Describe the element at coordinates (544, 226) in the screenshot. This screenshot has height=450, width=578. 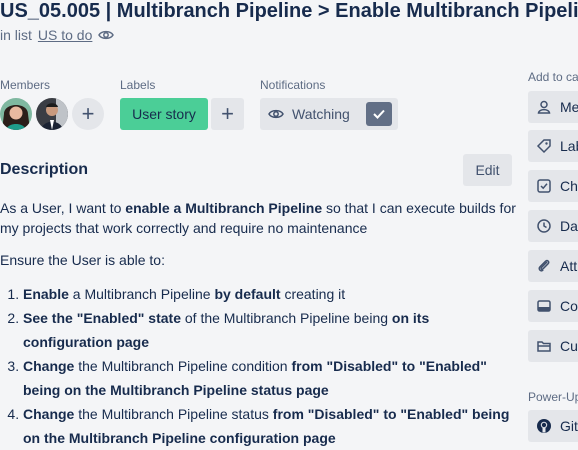
I see `clock-icon` at that location.